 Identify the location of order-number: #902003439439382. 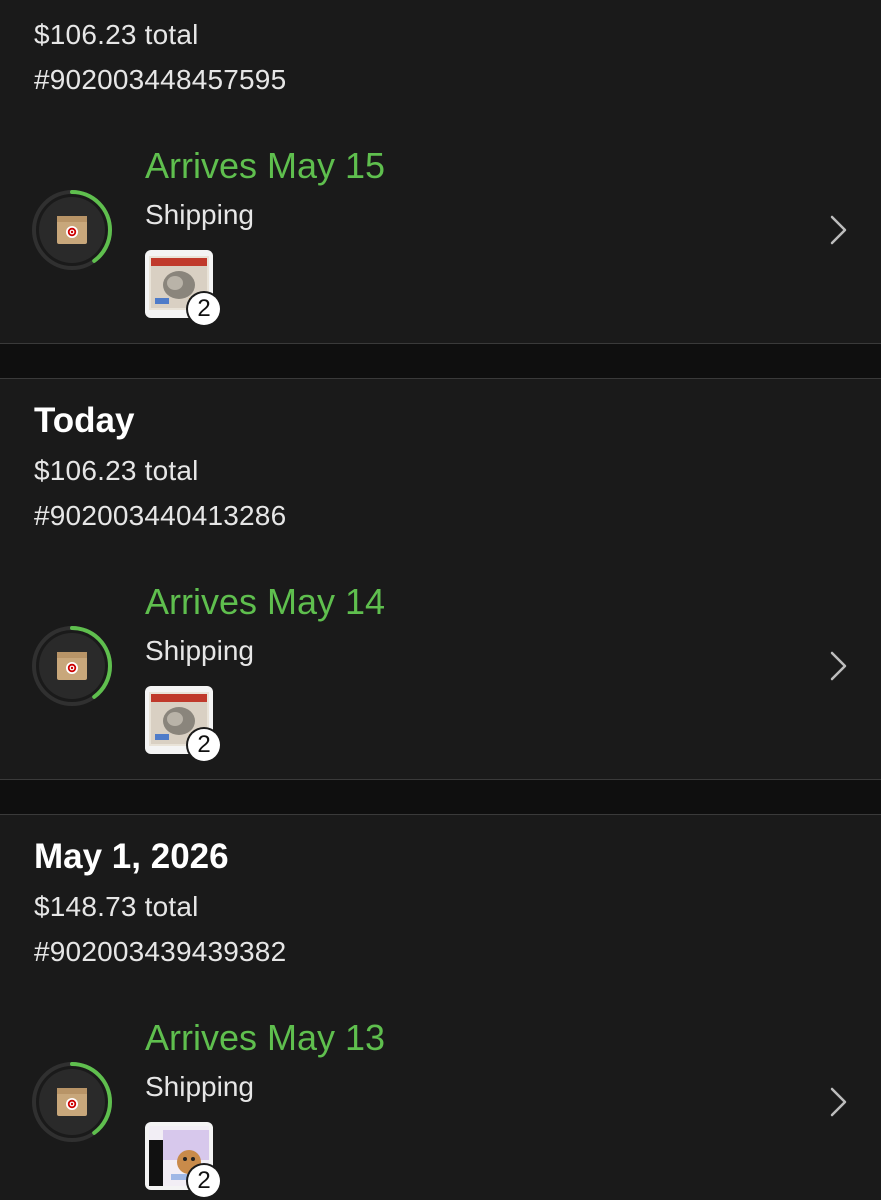
(160, 951).